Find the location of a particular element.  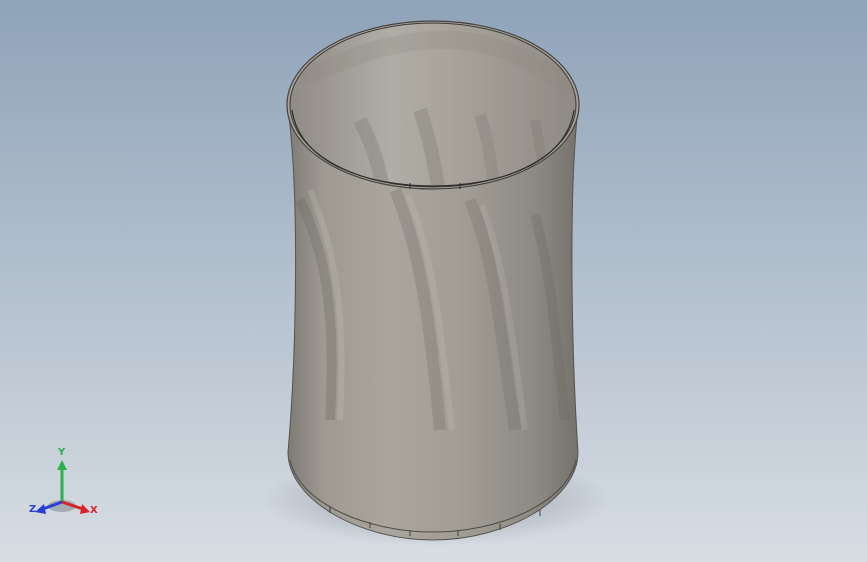

coordinate-triad: Y X Z is located at coordinates (65, 486).